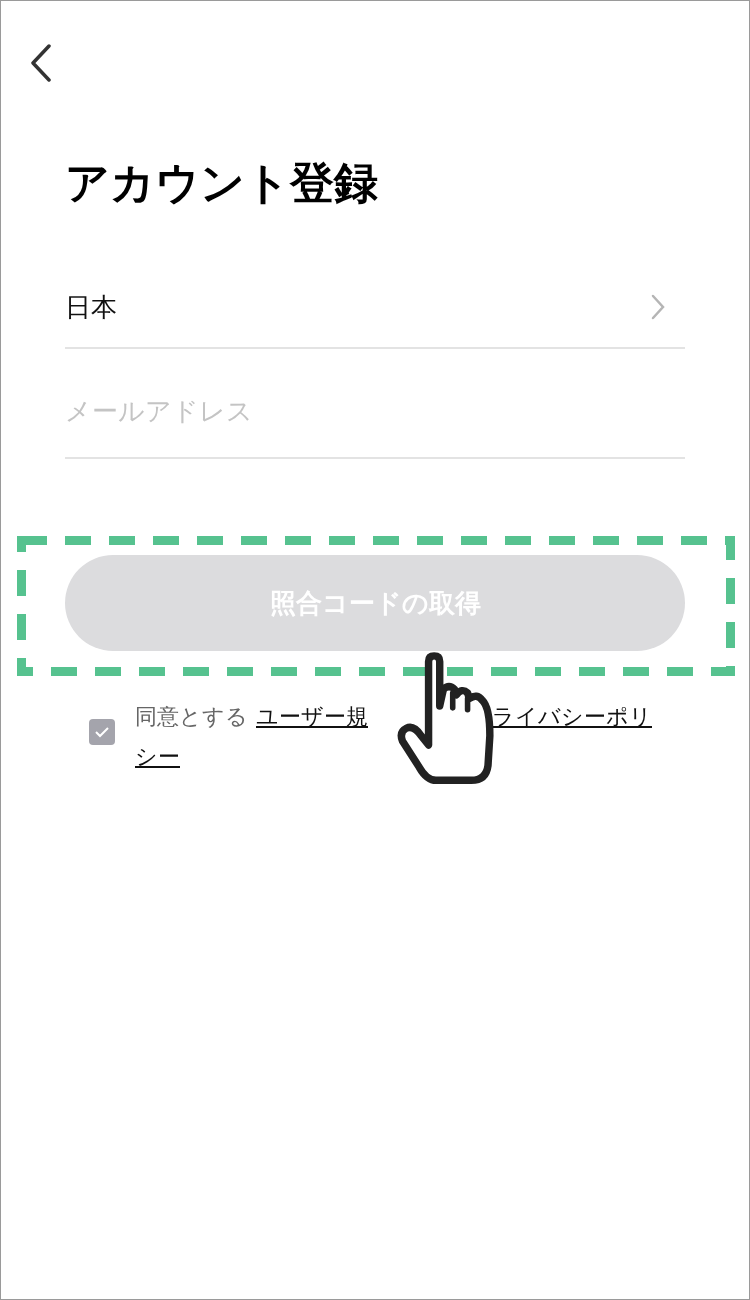  What do you see at coordinates (312, 717) in the screenshot?
I see `terms-link: ユーザー規` at bounding box center [312, 717].